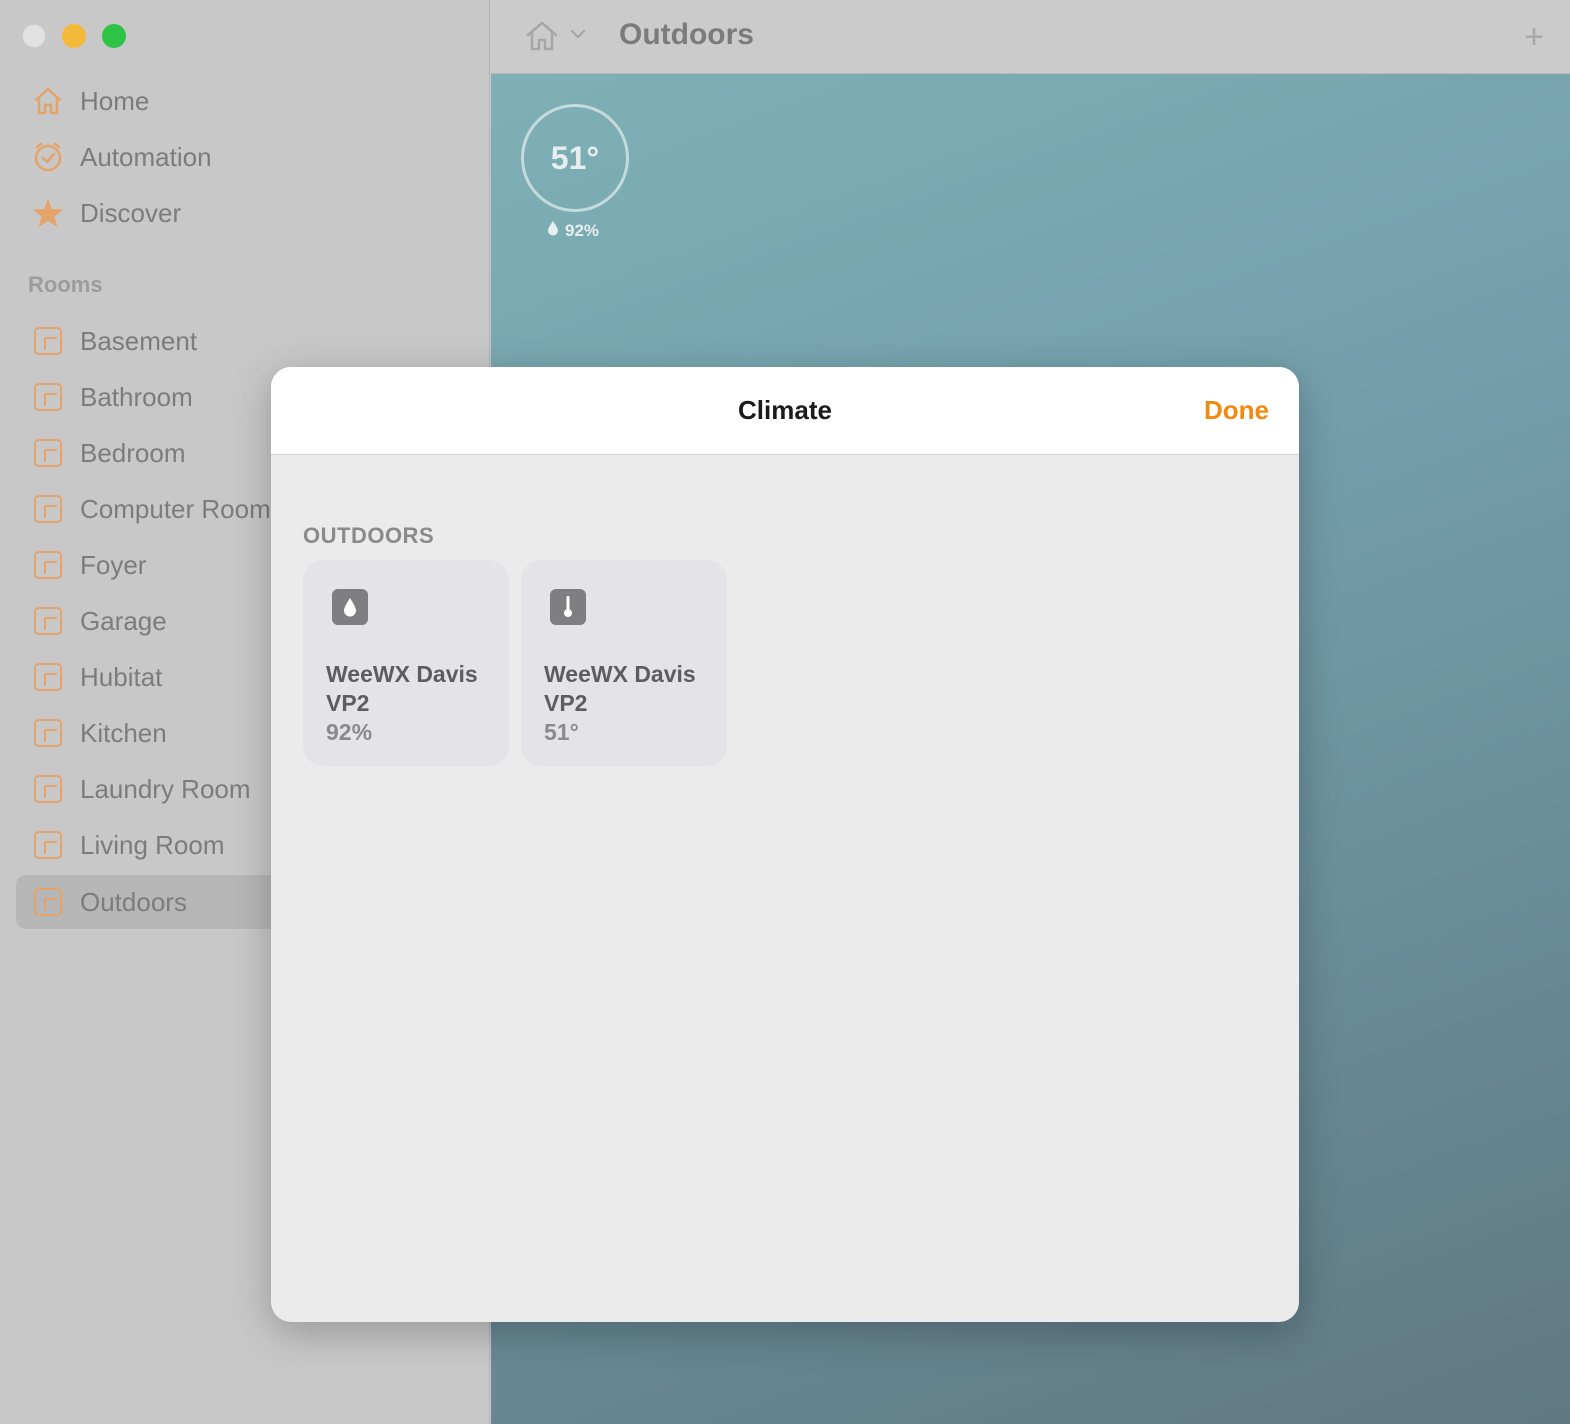 Image resolution: width=1570 pixels, height=1424 pixels. Describe the element at coordinates (253, 101) in the screenshot. I see `sidebar-item-home: Home` at that location.